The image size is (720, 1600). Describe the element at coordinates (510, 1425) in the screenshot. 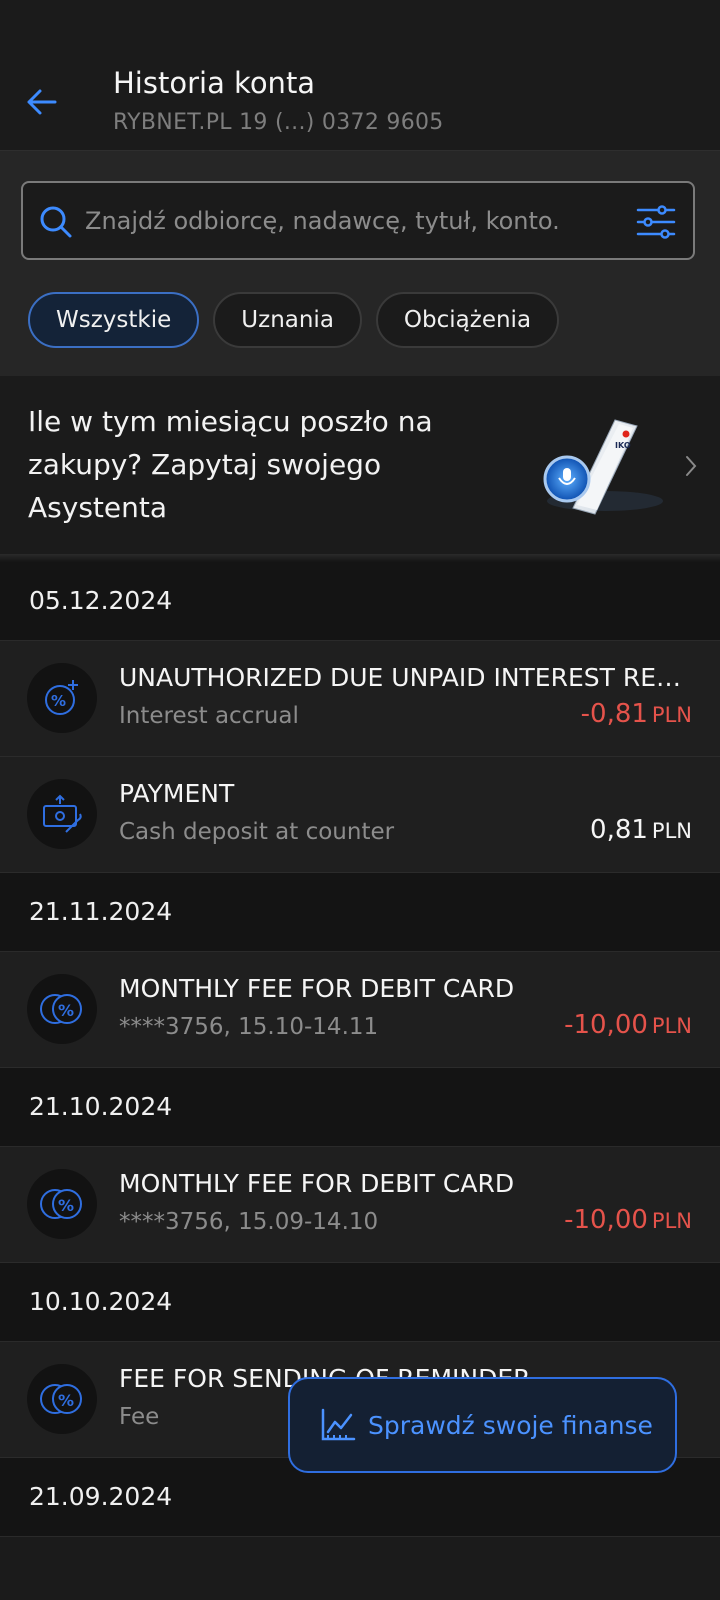

I see `check-finances-label: Sprawdź swoje finanse` at that location.